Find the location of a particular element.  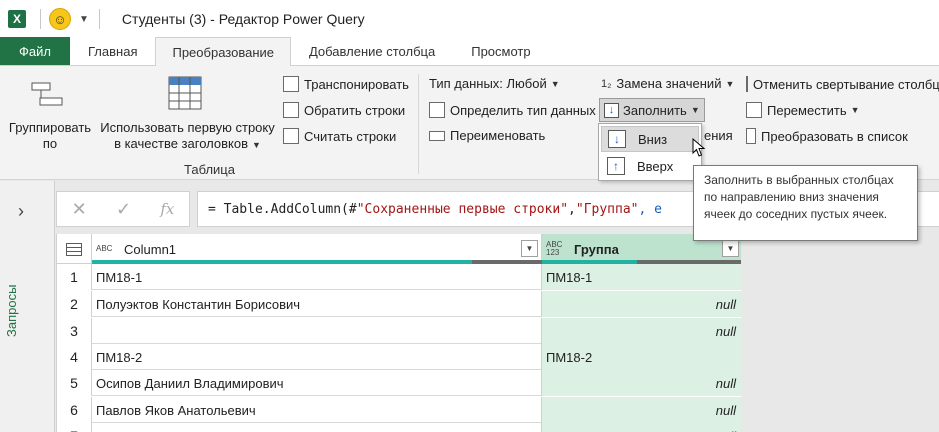

fill-up-item: ↑ Вверх is located at coordinates (650, 166).